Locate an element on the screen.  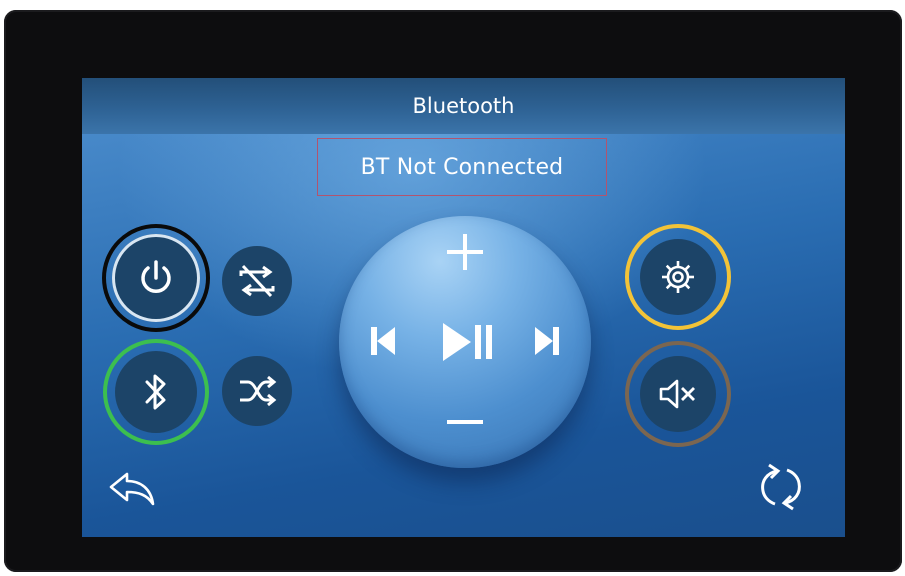
play-pause-icon is located at coordinates (468, 342).